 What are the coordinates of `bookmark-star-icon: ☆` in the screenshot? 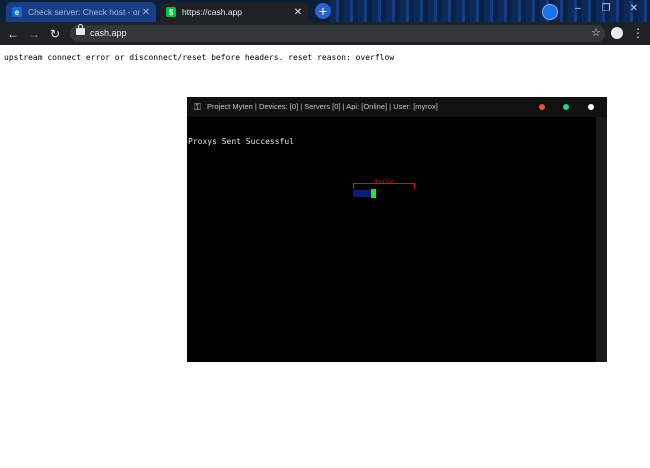 It's located at (596, 33).